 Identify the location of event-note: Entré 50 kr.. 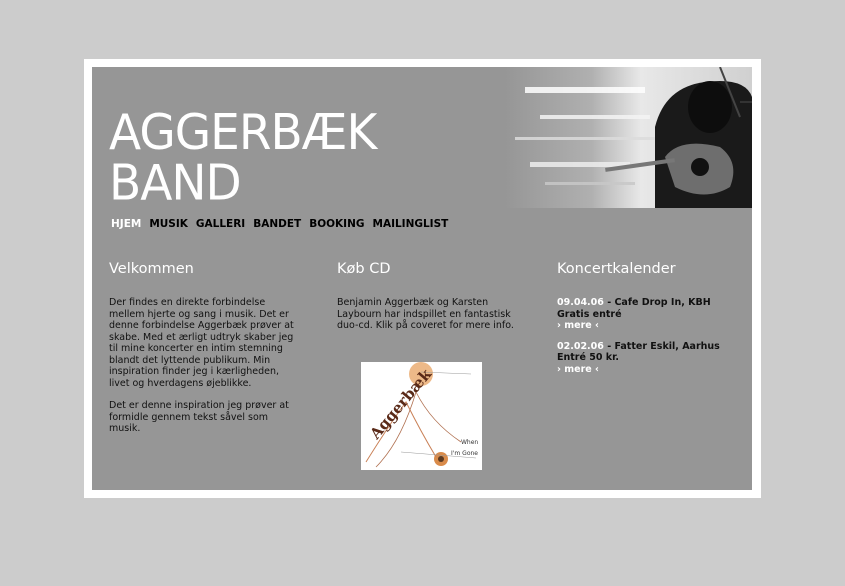
(588, 357).